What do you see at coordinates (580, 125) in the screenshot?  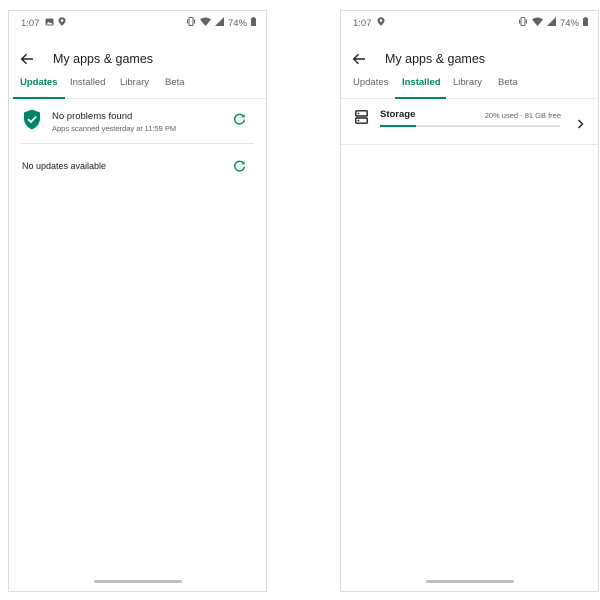 I see `chevron-right-icon` at bounding box center [580, 125].